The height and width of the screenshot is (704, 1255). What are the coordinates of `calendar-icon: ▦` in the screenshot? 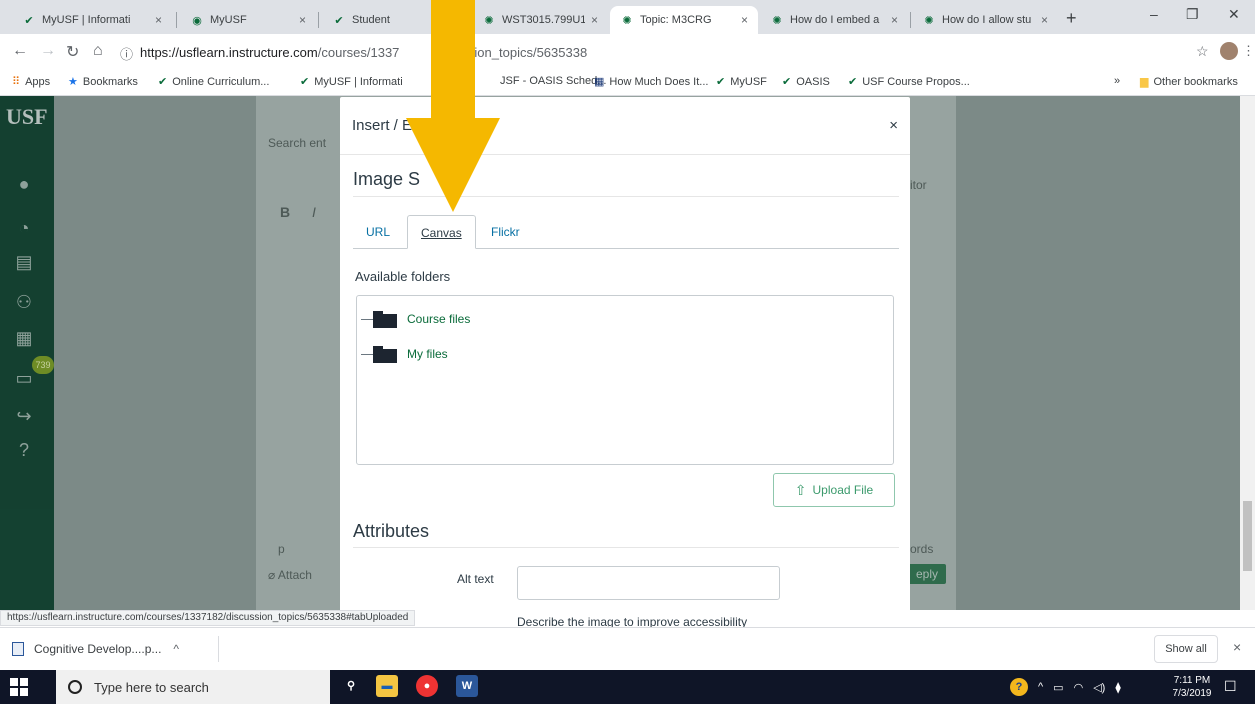 It's located at (24, 340).